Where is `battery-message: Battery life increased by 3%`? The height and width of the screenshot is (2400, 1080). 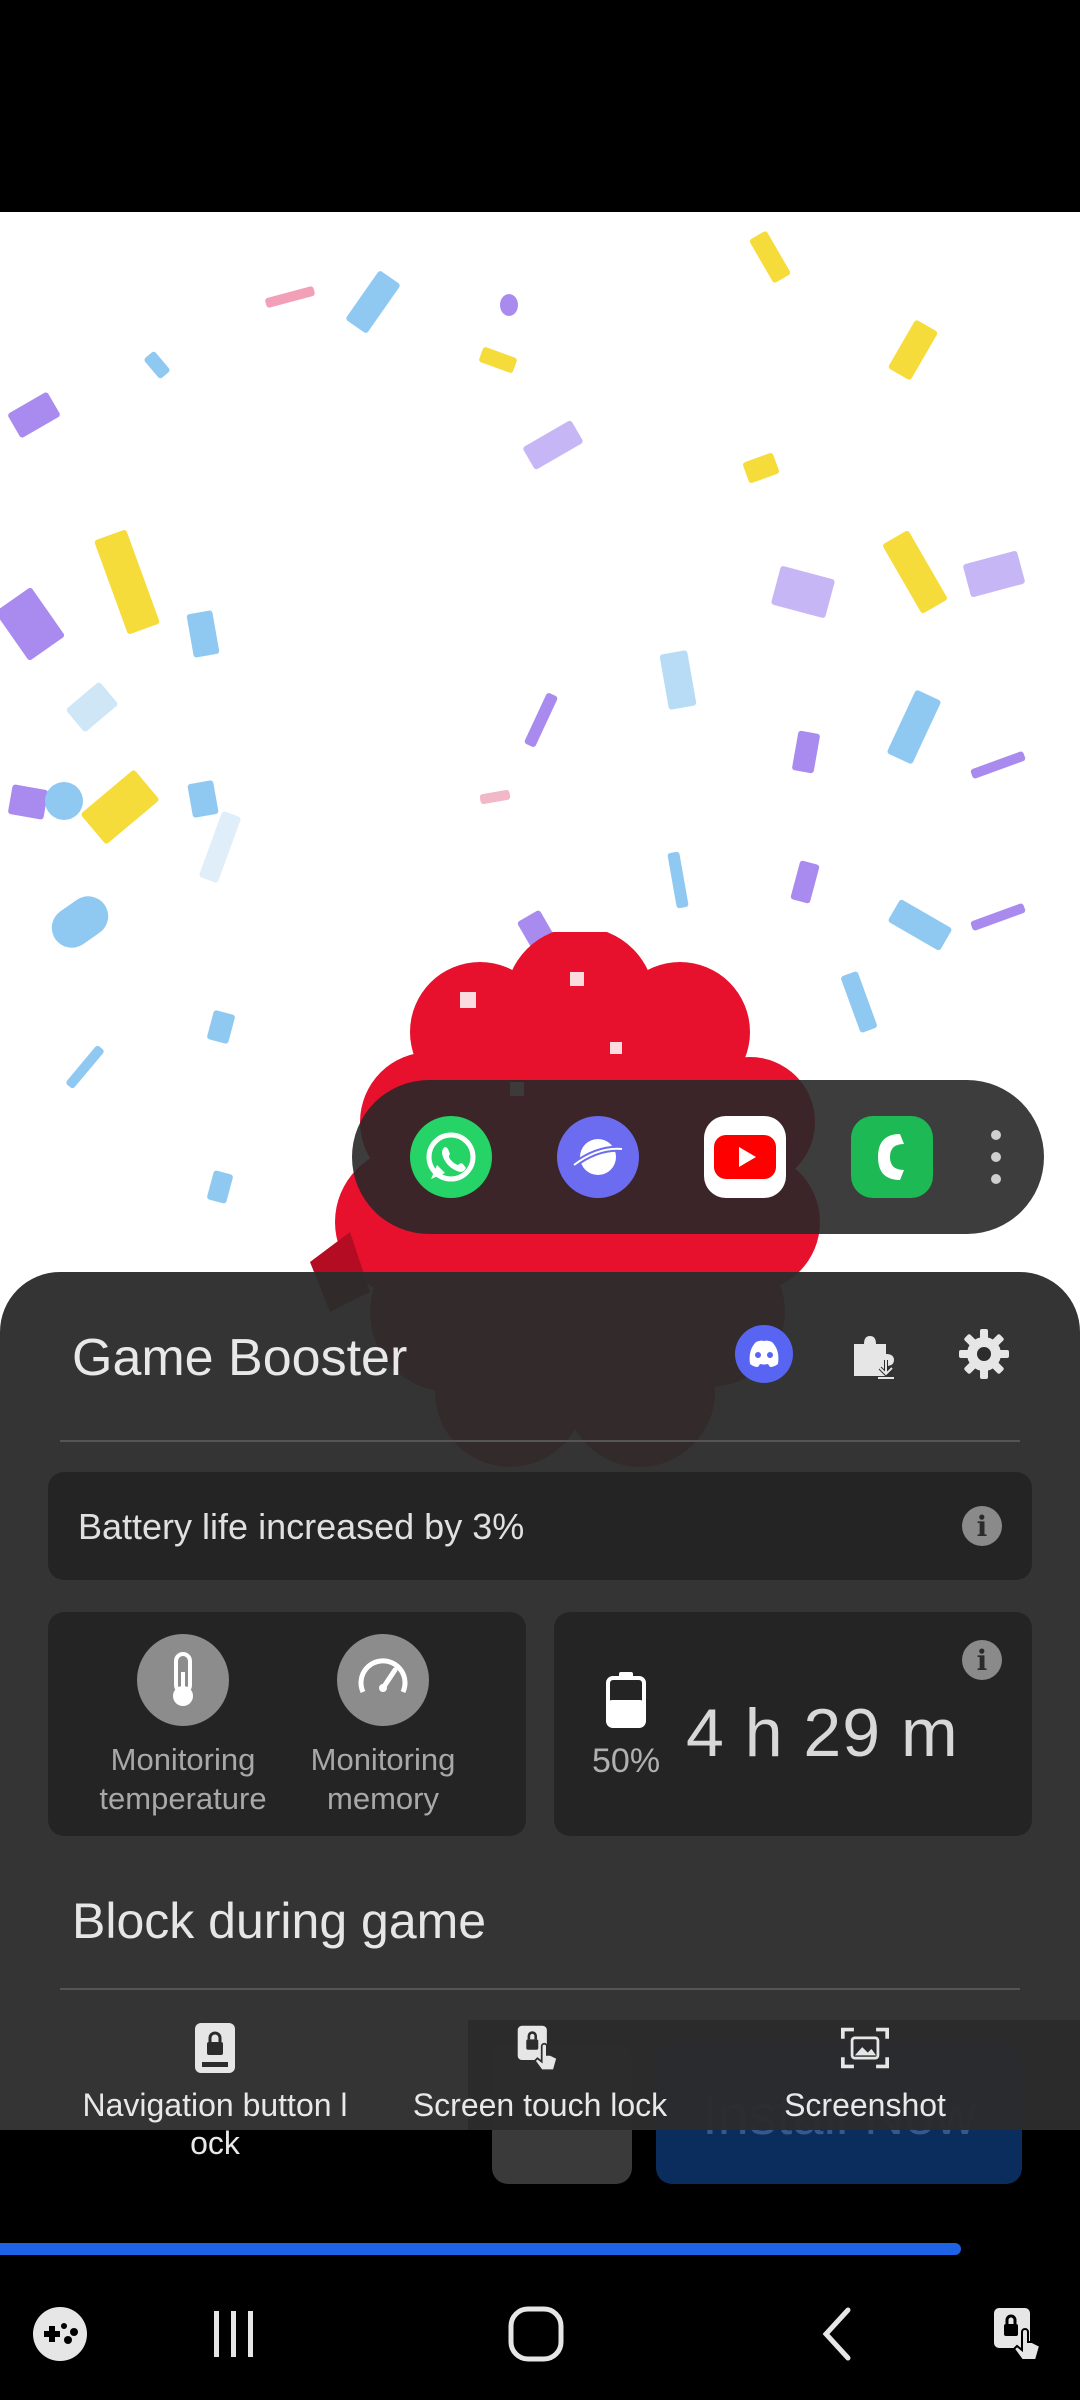
battery-message: Battery life increased by 3% is located at coordinates (301, 1526).